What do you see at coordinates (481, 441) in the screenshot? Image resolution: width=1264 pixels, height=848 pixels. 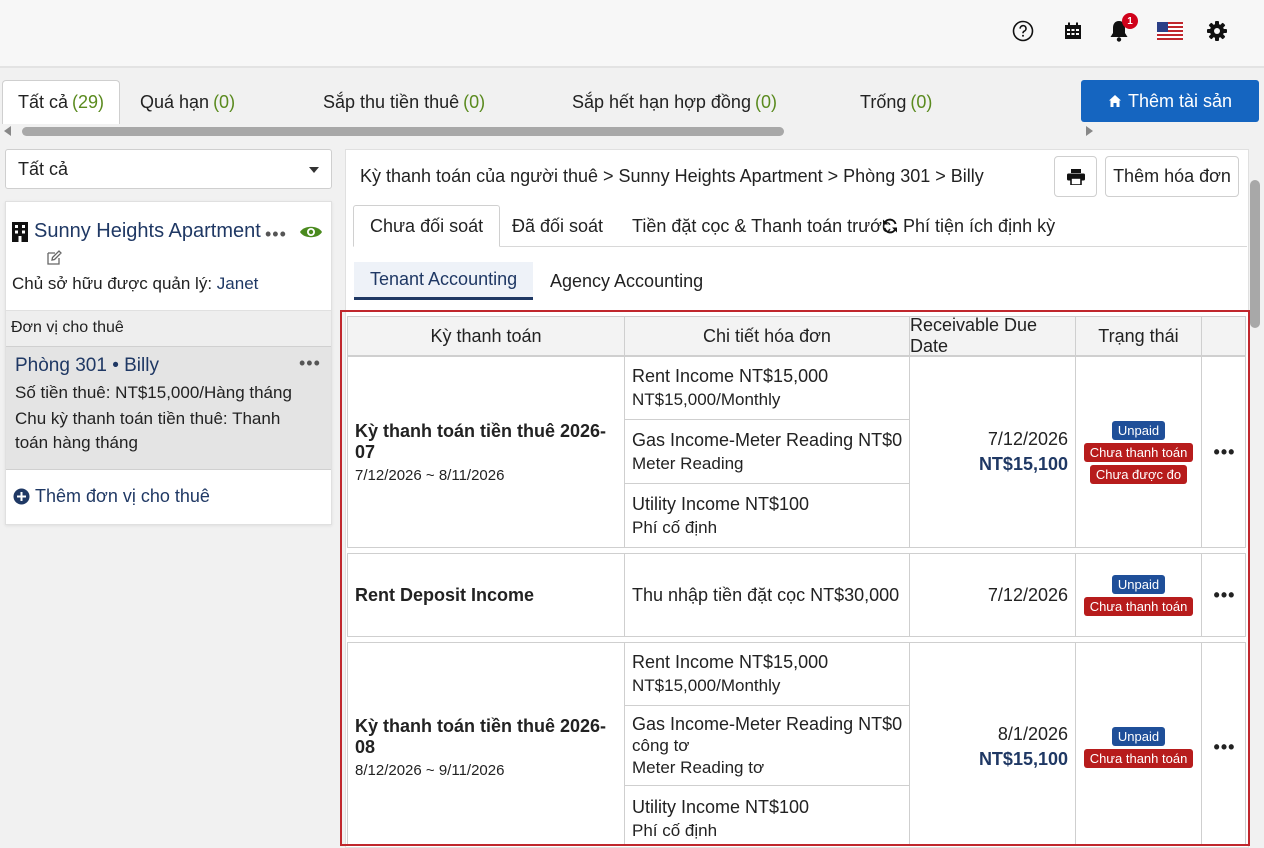 I see `period-title: Kỳ thanh toán tiền thuê 2026-07` at bounding box center [481, 441].